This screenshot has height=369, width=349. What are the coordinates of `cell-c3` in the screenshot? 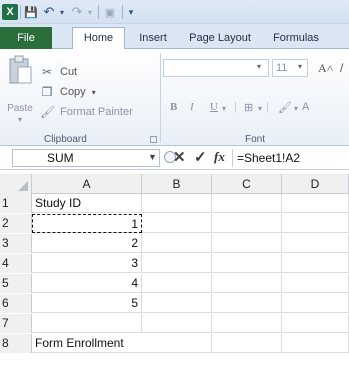 It's located at (247, 243).